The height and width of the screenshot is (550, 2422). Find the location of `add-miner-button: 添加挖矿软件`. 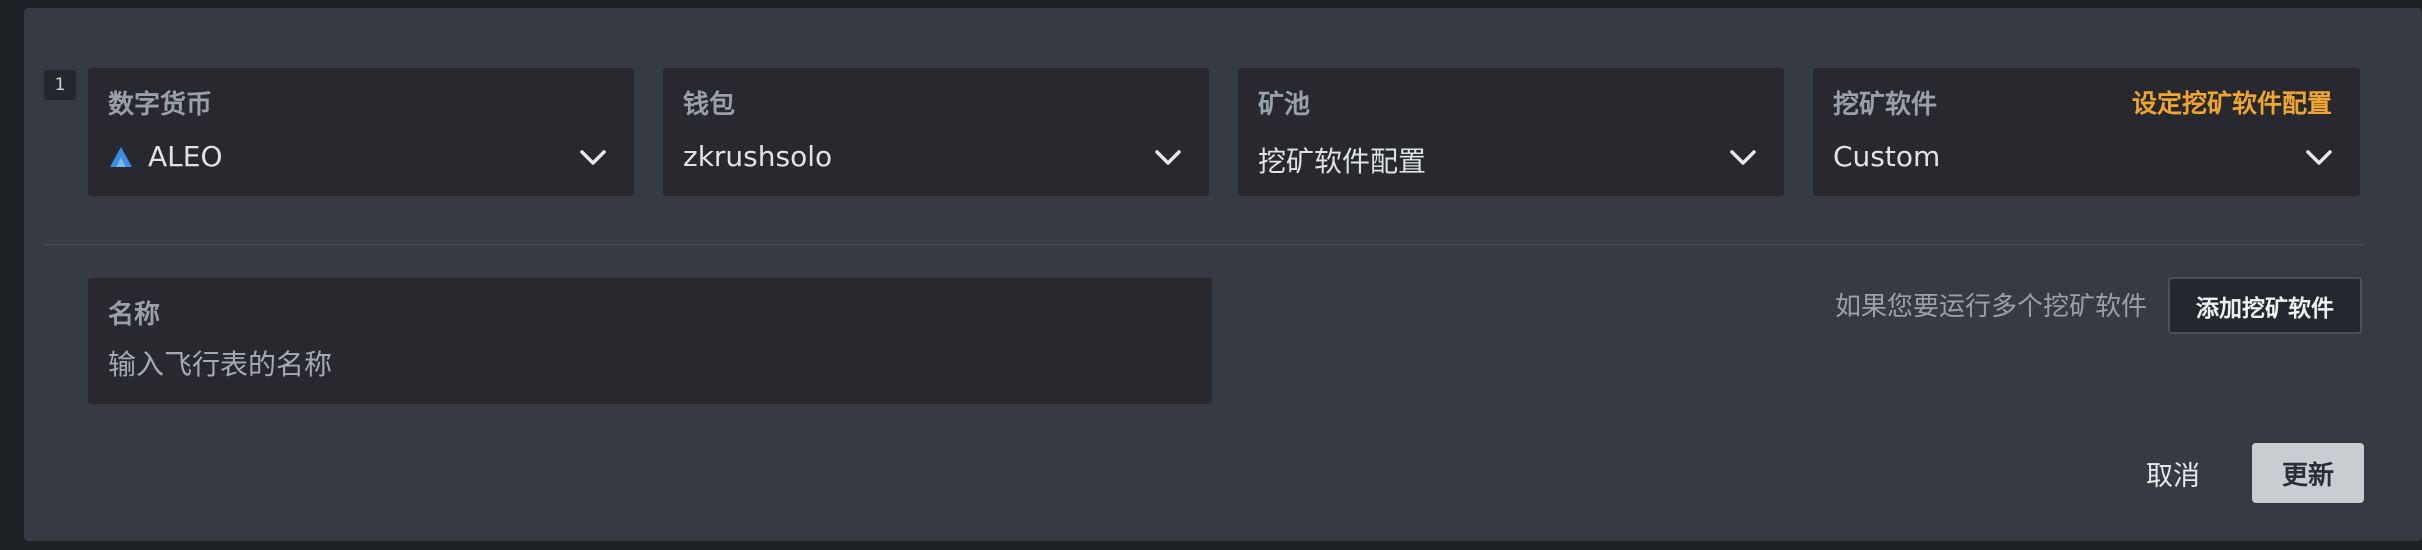

add-miner-button: 添加挖矿软件 is located at coordinates (2265, 305).